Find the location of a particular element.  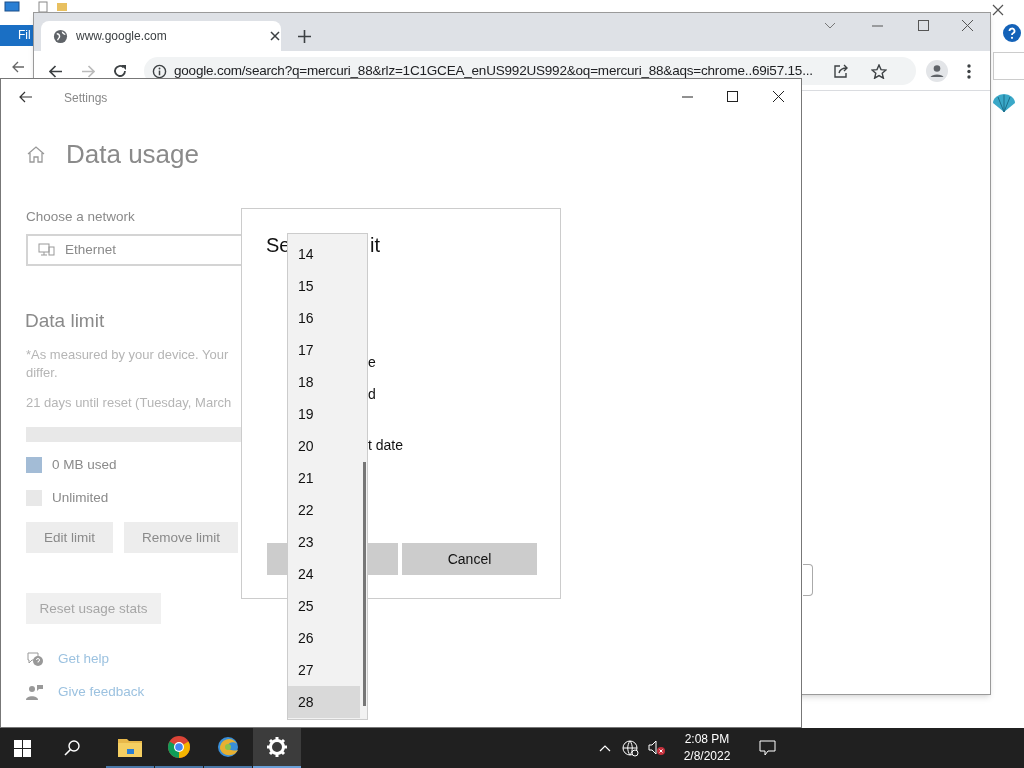

tab-title: www.google.com is located at coordinates (122, 36).